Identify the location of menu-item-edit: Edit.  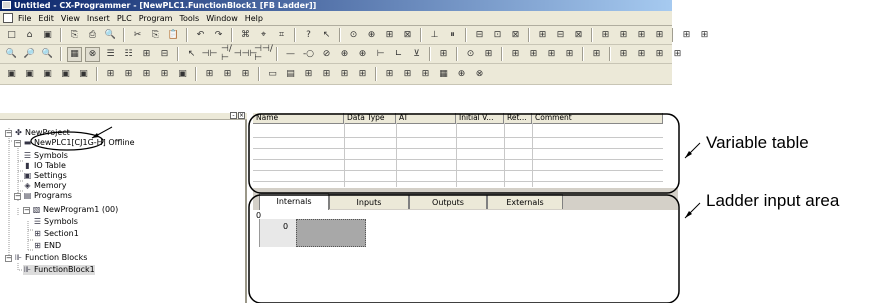
(46, 18).